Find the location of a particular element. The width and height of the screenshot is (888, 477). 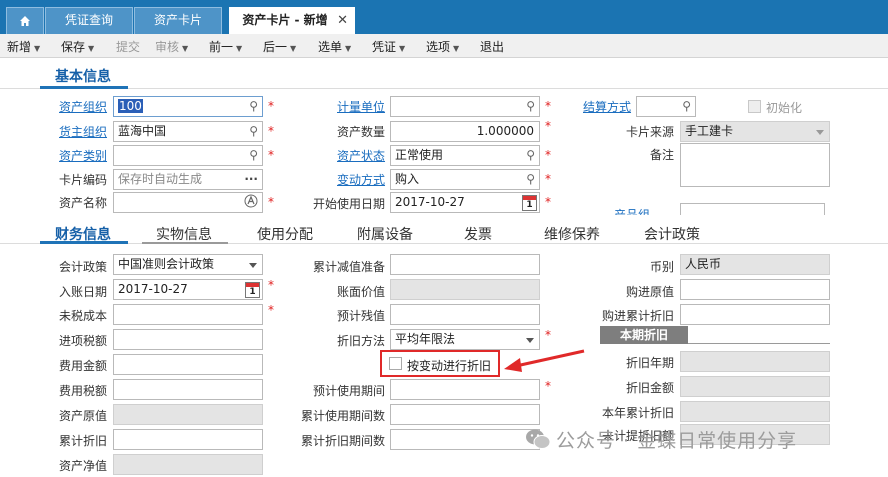

tab-accounting-policy: 会计政策 is located at coordinates (672, 234).